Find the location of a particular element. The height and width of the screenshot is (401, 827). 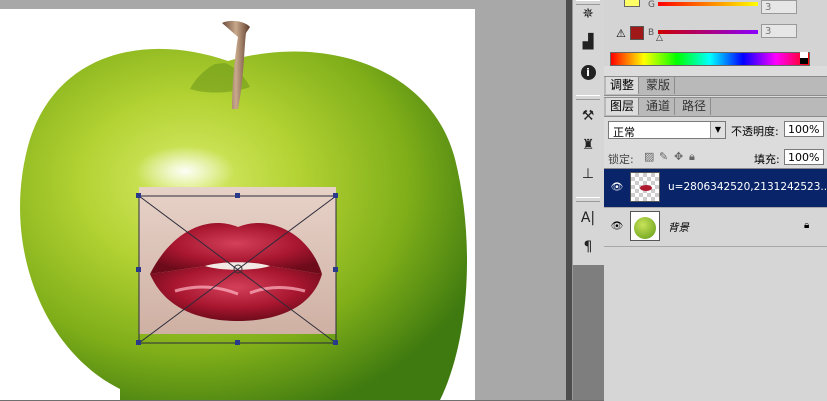

tab-adjustments: 调整 is located at coordinates (623, 85).